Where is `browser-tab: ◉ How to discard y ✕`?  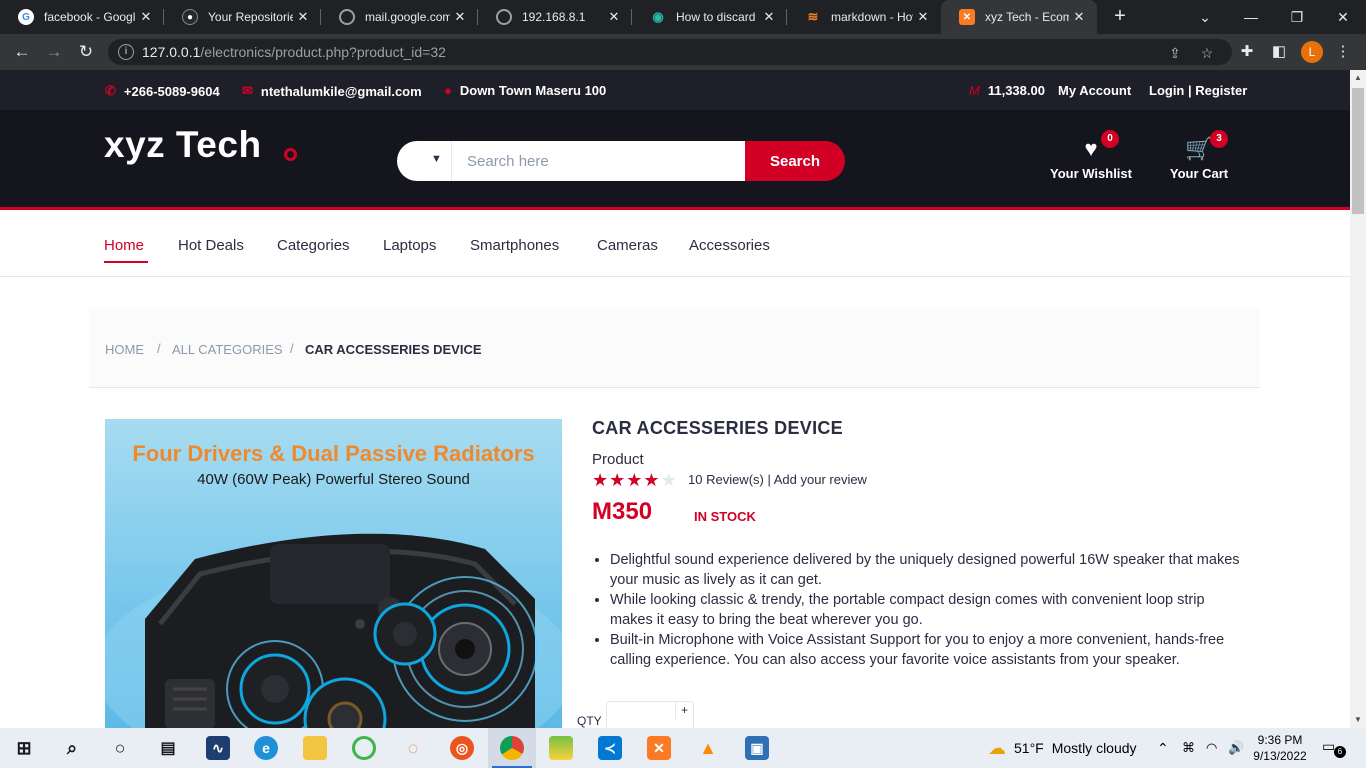 browser-tab: ◉ How to discard y ✕ is located at coordinates (709, 17).